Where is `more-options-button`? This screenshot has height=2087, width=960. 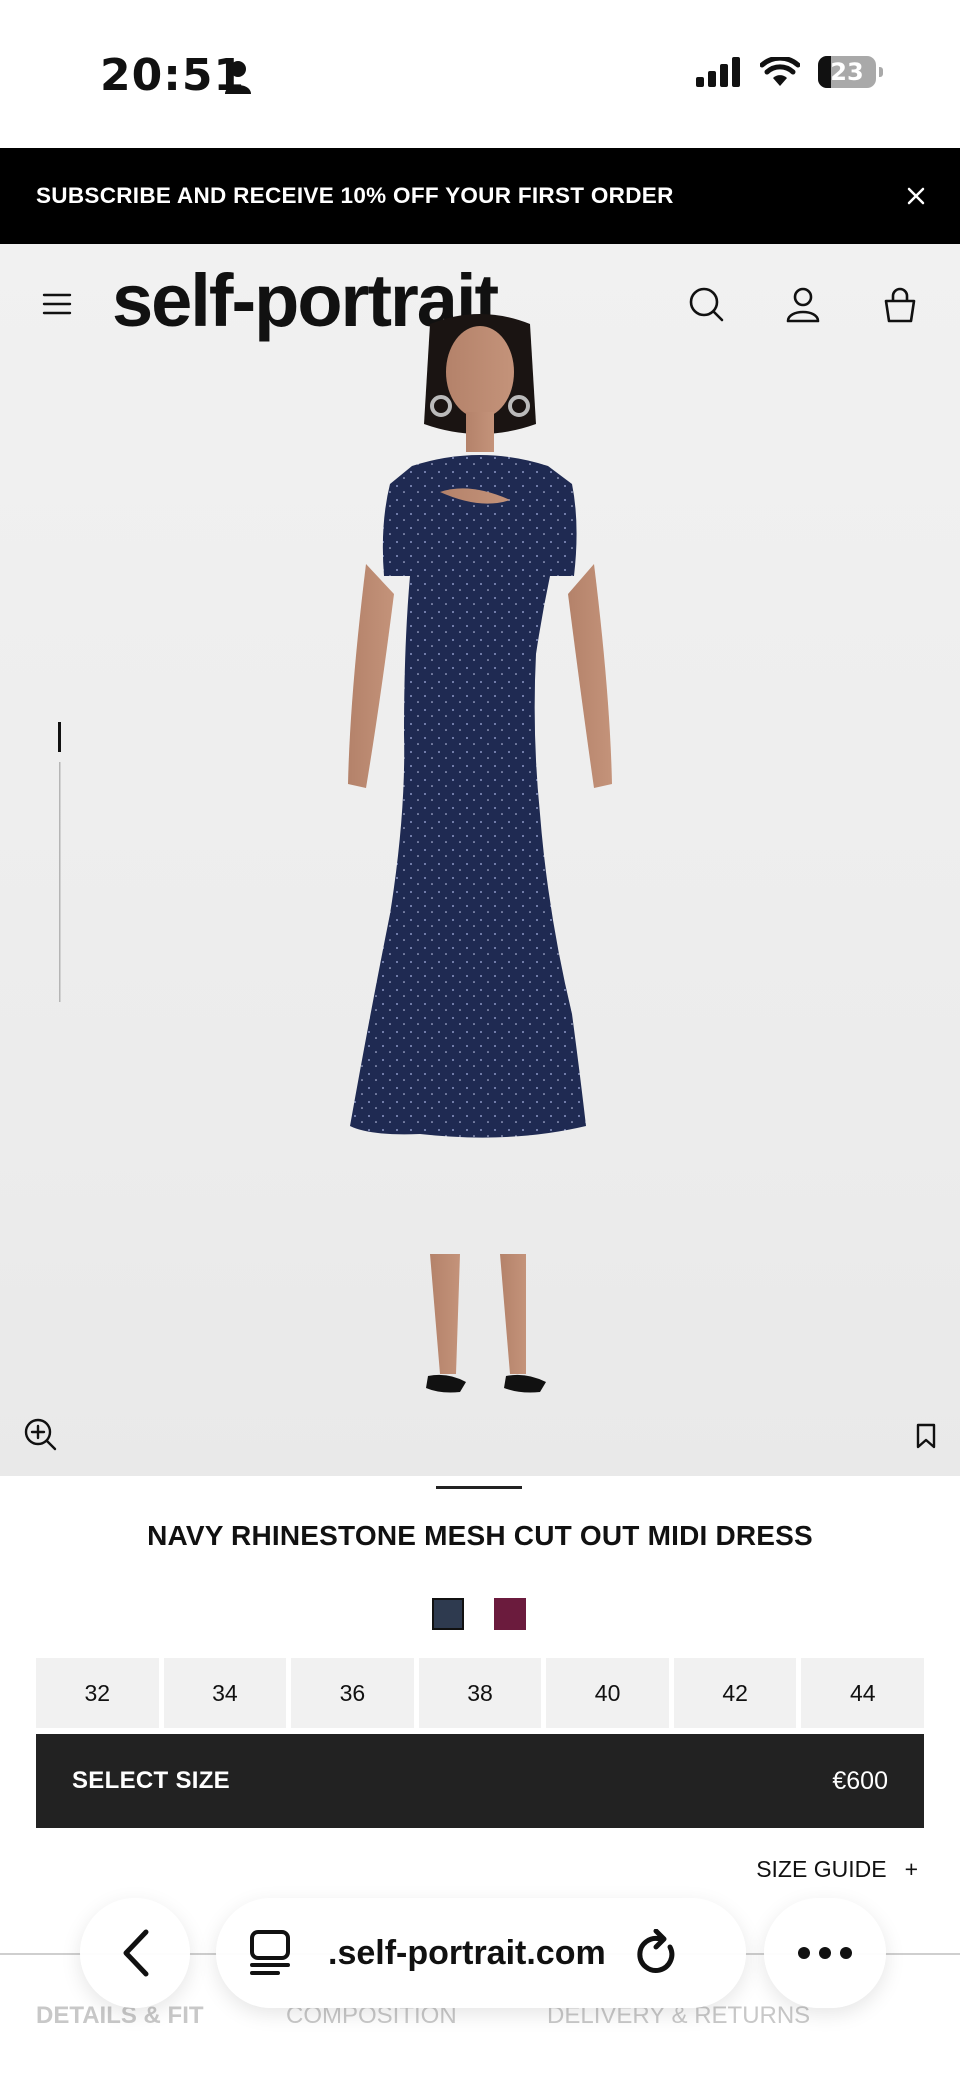 more-options-button is located at coordinates (825, 1953).